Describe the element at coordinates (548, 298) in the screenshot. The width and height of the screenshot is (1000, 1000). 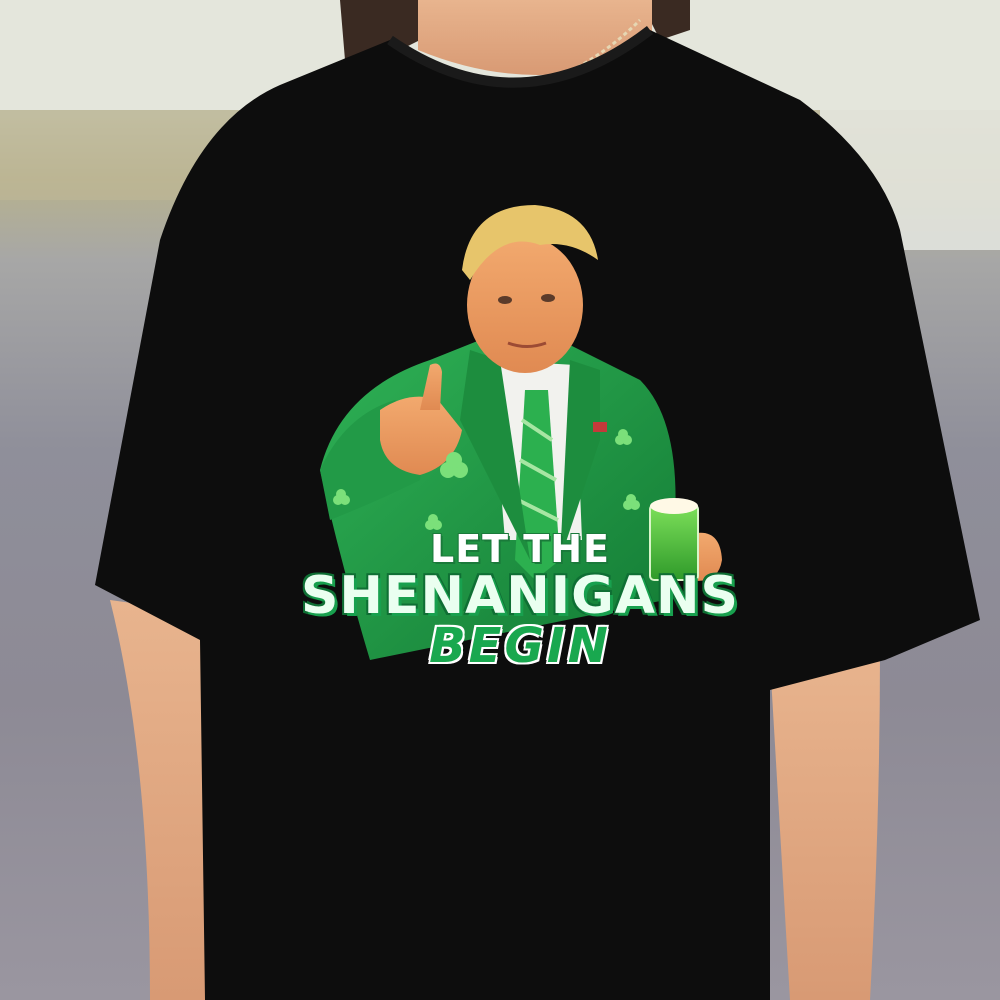
I see `print-right-eye` at that location.